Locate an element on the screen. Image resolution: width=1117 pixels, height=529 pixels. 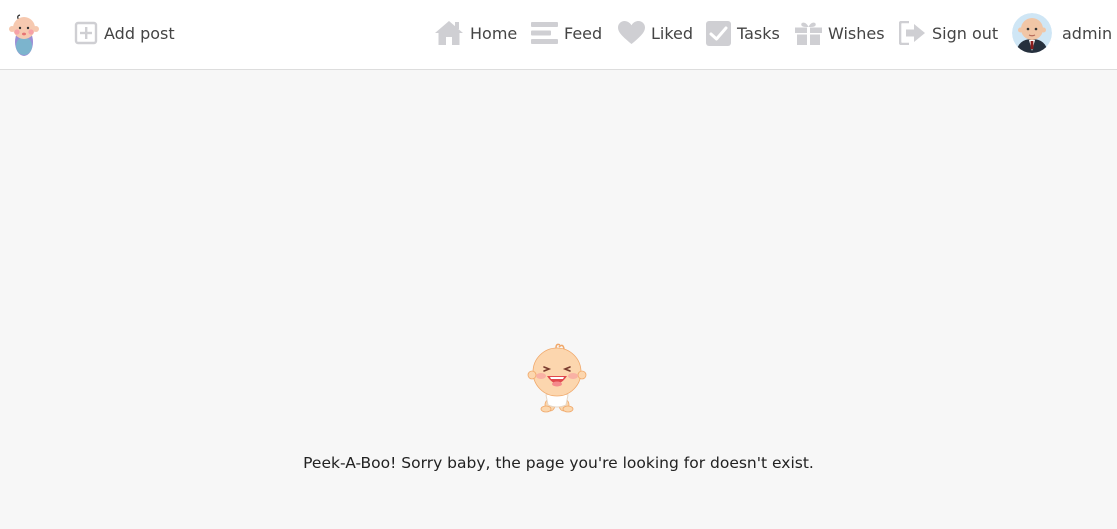
home-icon is located at coordinates (449, 33).